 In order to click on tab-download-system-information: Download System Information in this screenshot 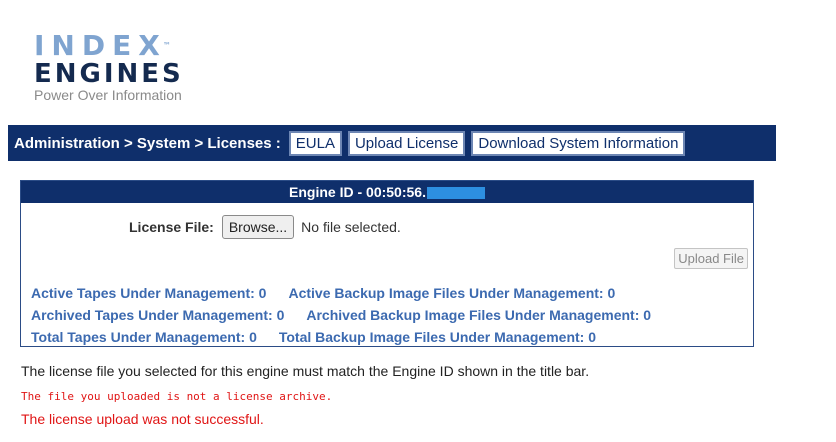, I will do `click(578, 143)`.